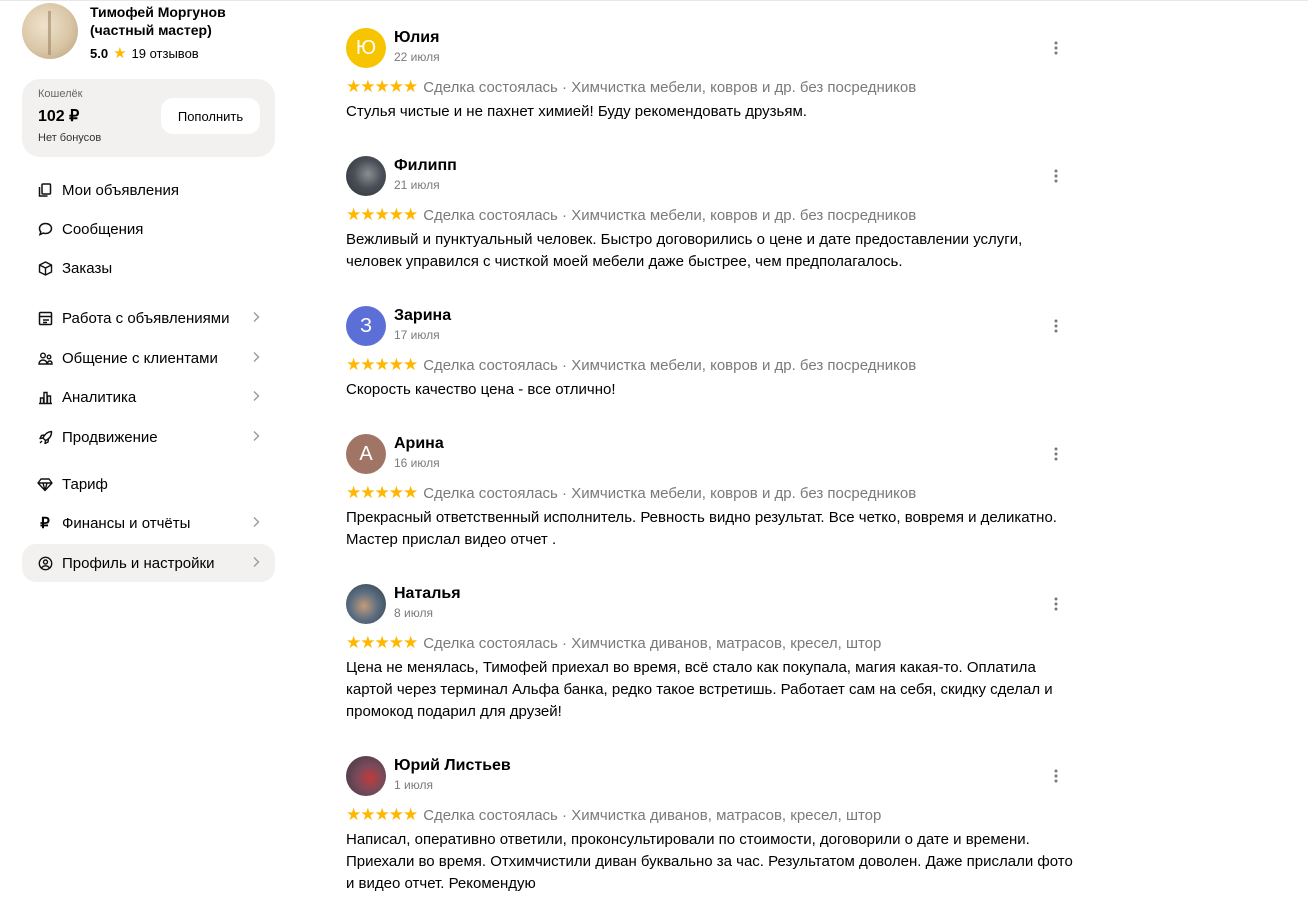 This screenshot has height=922, width=1308. I want to click on sidebar-item-label: Заказы, so click(87, 268).